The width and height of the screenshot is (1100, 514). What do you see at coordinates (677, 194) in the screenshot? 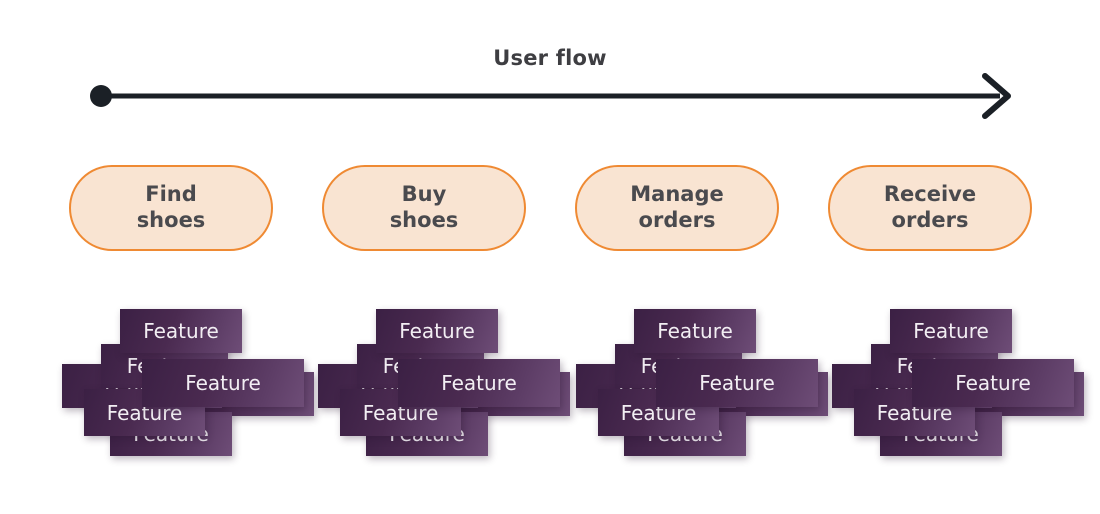
I see `stage-pill-label-line1: Manage` at bounding box center [677, 194].